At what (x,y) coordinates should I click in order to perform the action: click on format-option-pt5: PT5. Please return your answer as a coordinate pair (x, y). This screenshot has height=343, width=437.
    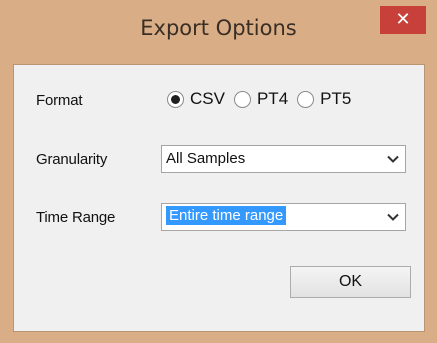
    Looking at the image, I should click on (324, 99).